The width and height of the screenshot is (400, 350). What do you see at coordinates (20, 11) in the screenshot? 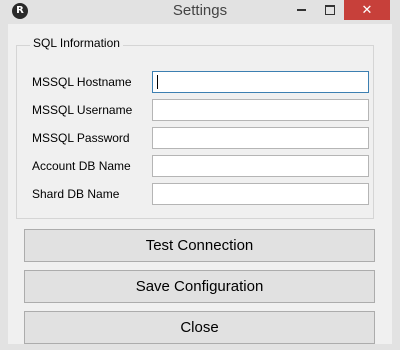
I see `app-logo-icon: R` at bounding box center [20, 11].